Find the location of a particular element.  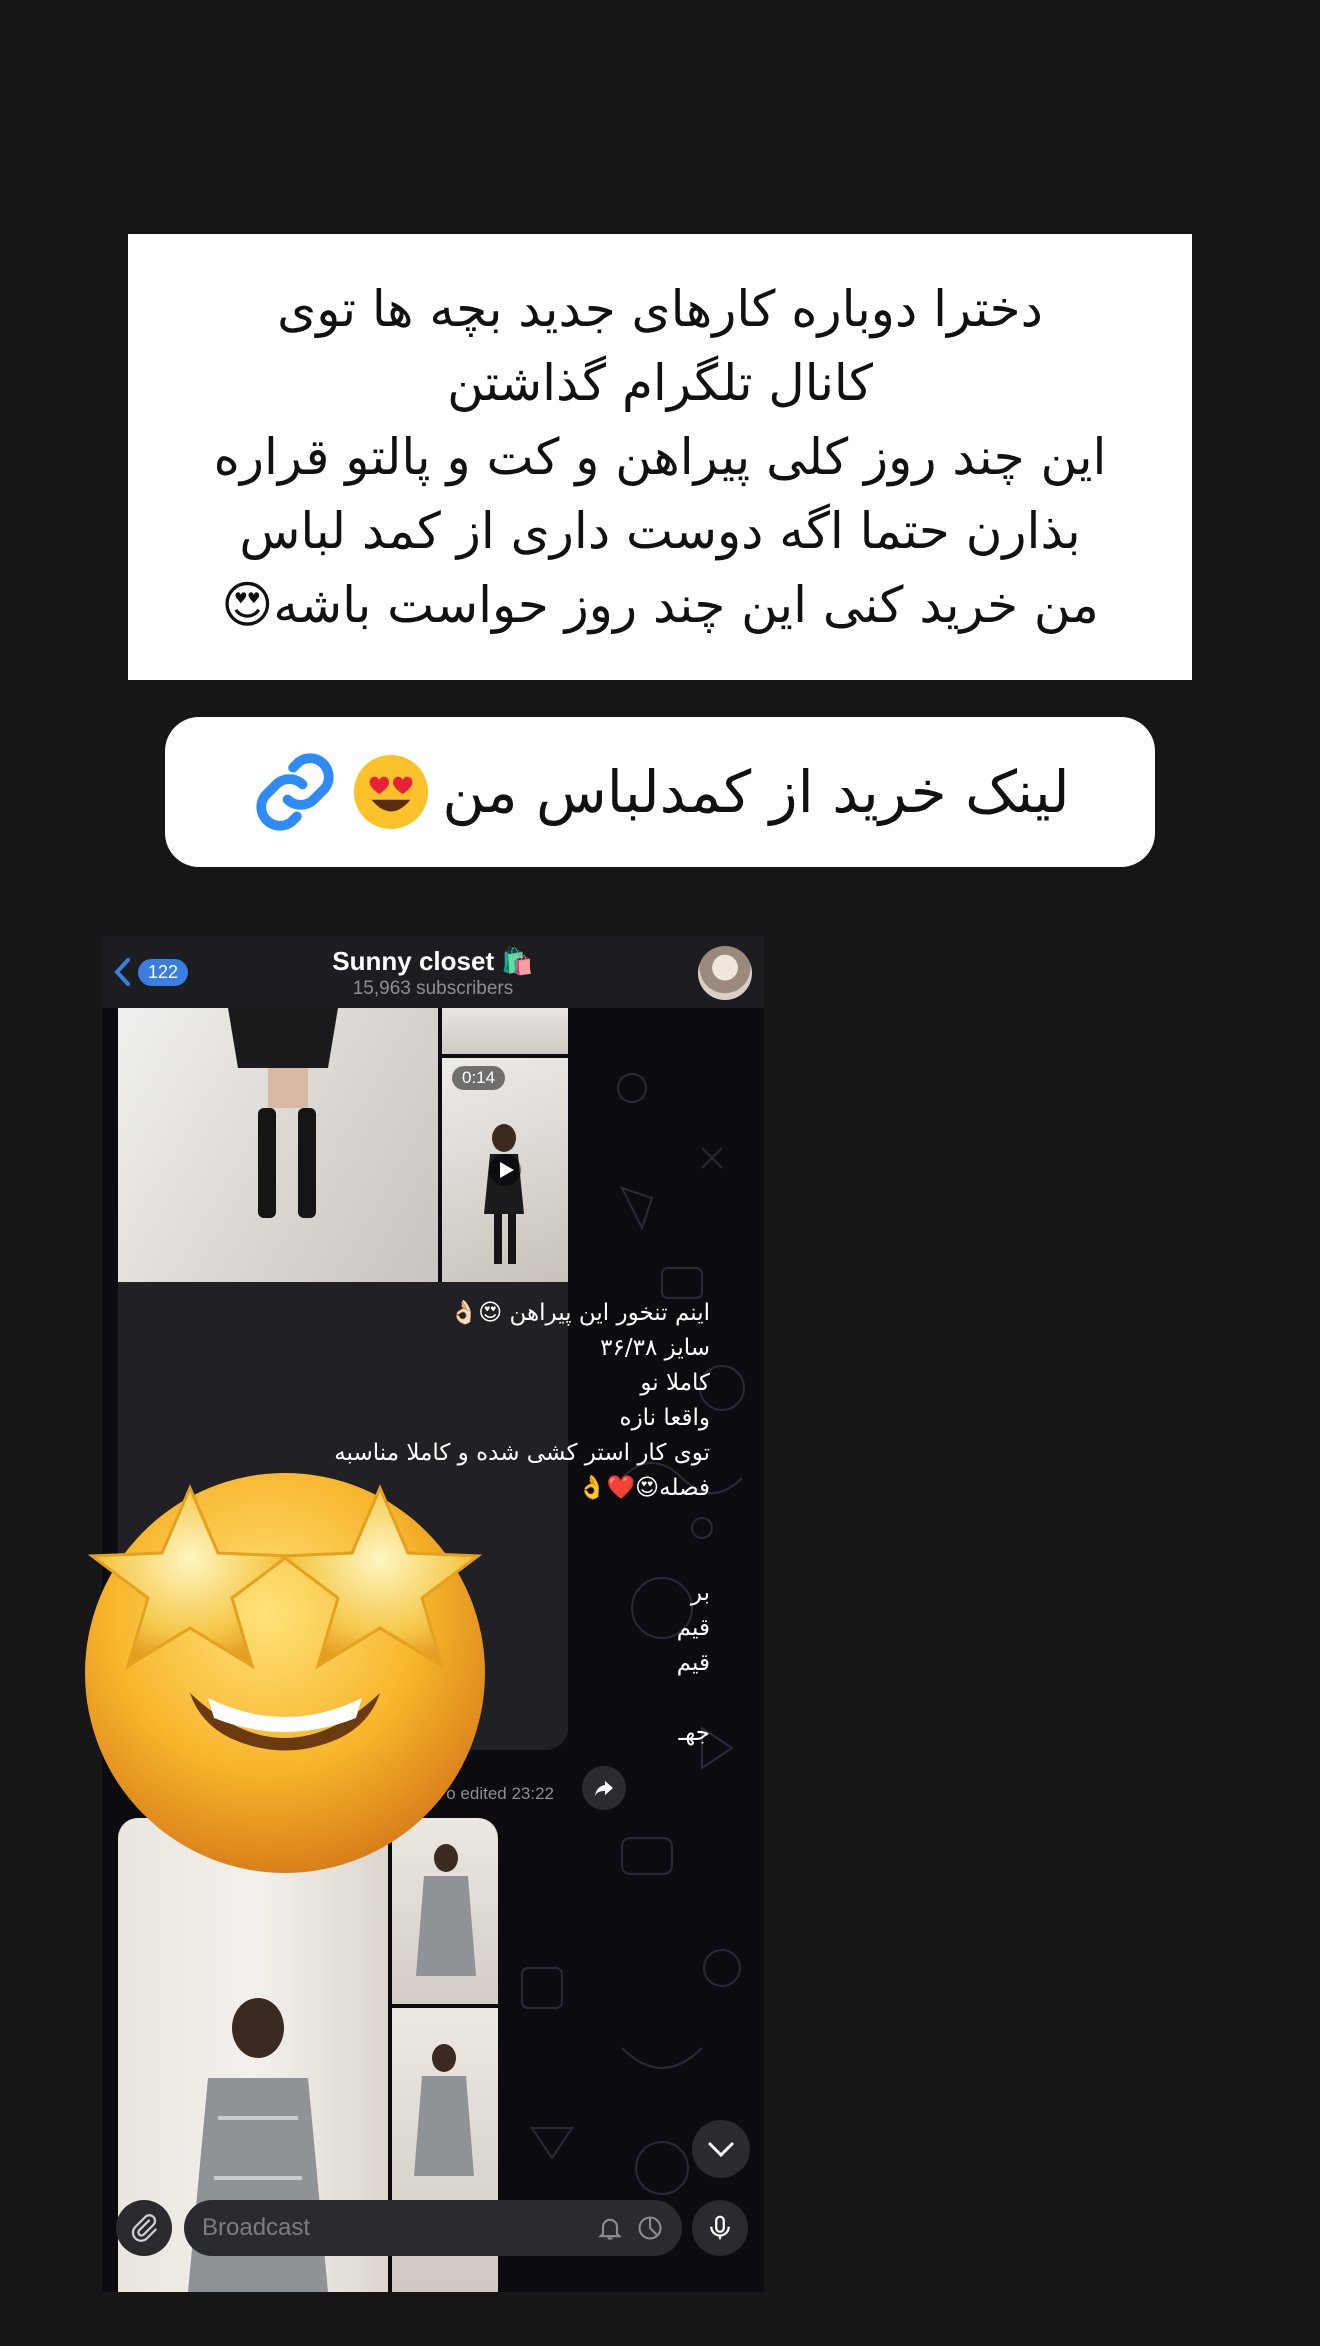

message-input-placeholder: Broadcast is located at coordinates (256, 2227).